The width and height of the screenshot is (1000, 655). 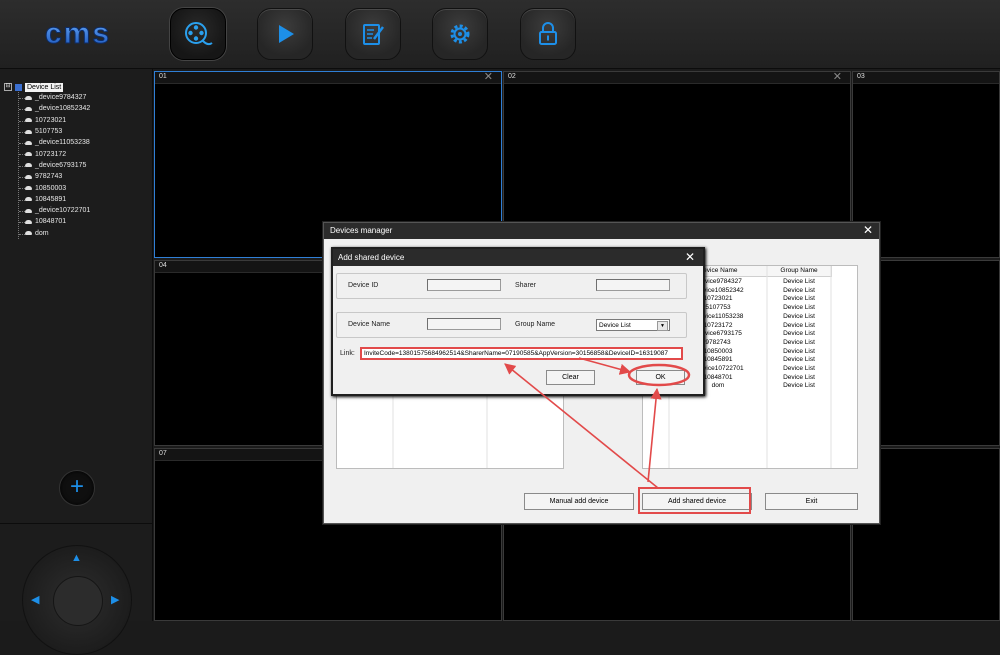 I want to click on cell-number: 01, so click(x=163, y=76).